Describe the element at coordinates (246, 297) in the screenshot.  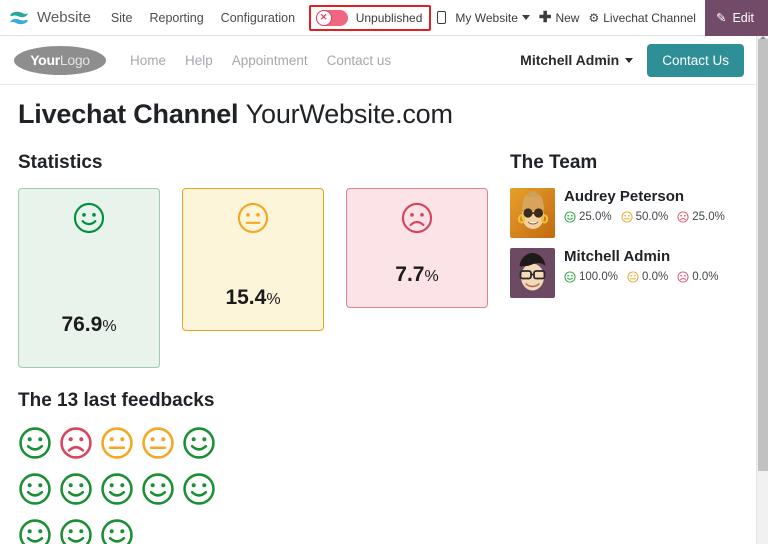
I see `stat-number-okay: 15.4` at that location.